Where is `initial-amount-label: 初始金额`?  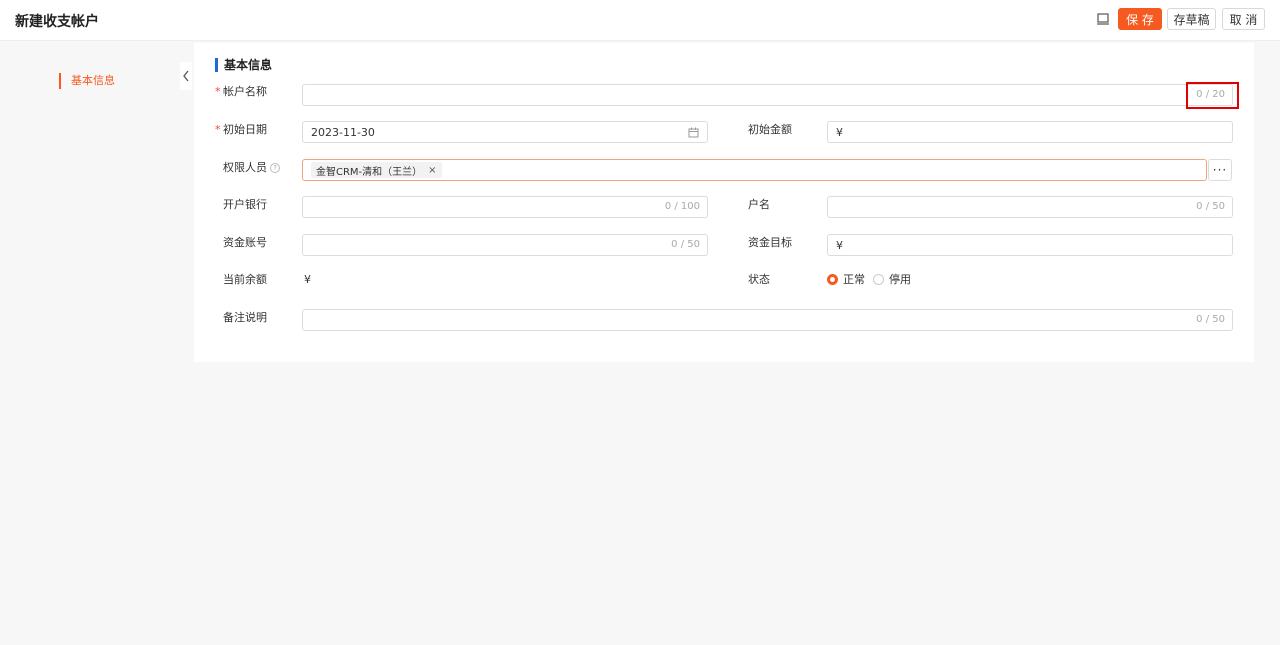 initial-amount-label: 初始金额 is located at coordinates (770, 129).